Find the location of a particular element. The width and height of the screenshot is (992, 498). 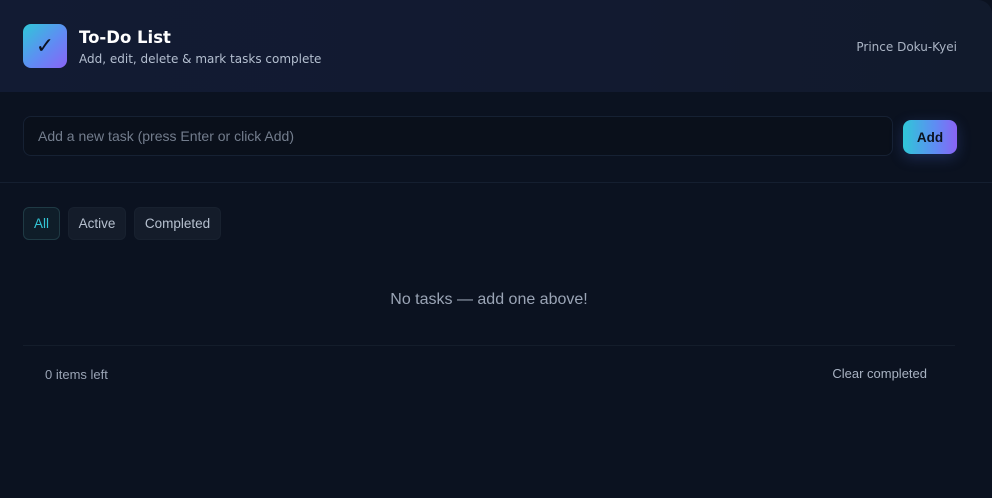

filter-completed-button: Completed is located at coordinates (177, 223).